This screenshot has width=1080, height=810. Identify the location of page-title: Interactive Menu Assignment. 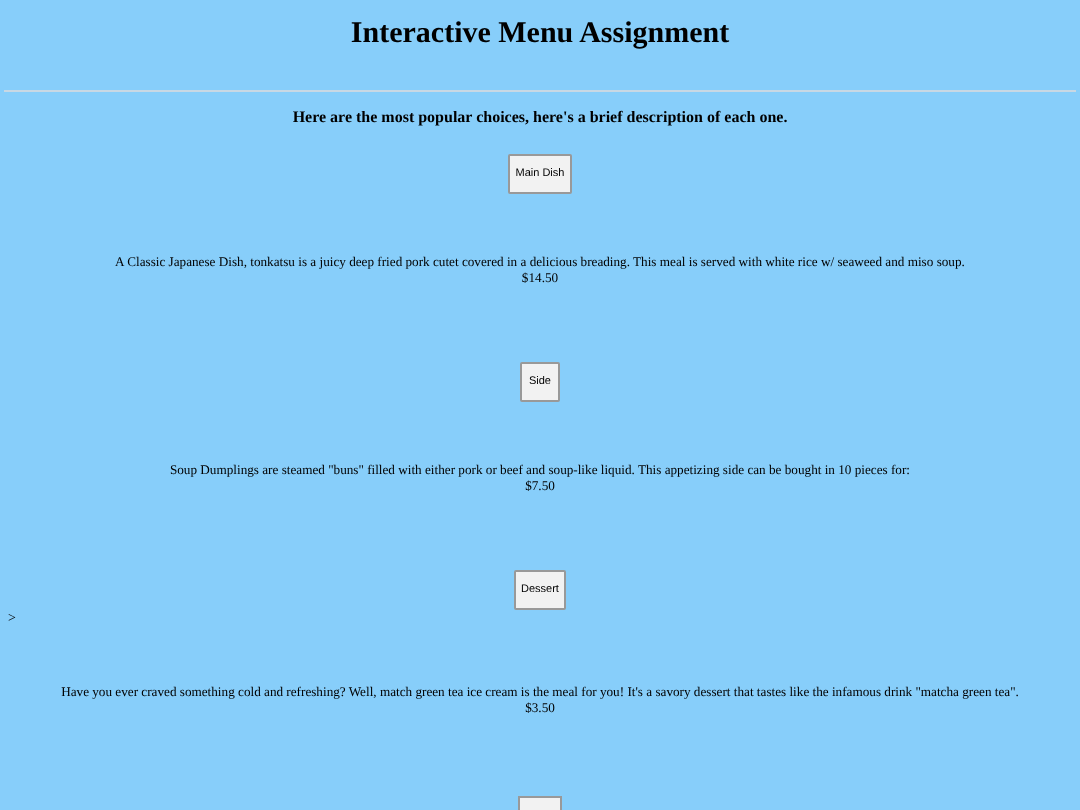
(540, 35).